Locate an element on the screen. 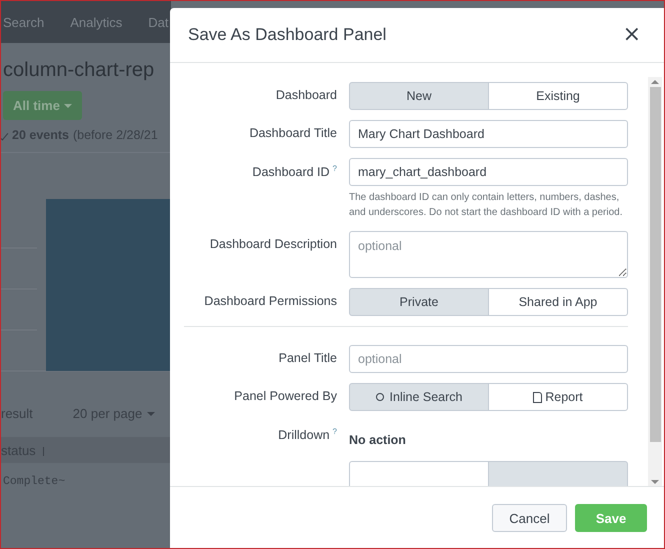 The image size is (665, 549). document-icon is located at coordinates (537, 397).